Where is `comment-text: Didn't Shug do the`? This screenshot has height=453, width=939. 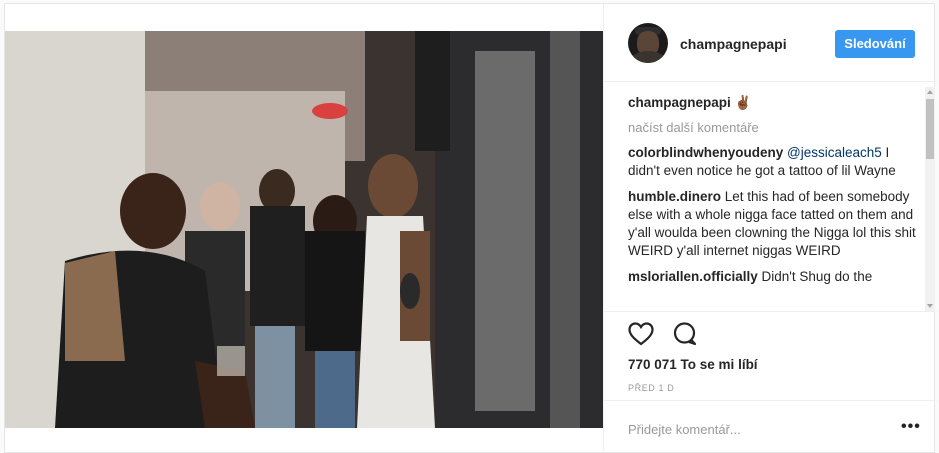
comment-text: Didn't Shug do the is located at coordinates (815, 276).